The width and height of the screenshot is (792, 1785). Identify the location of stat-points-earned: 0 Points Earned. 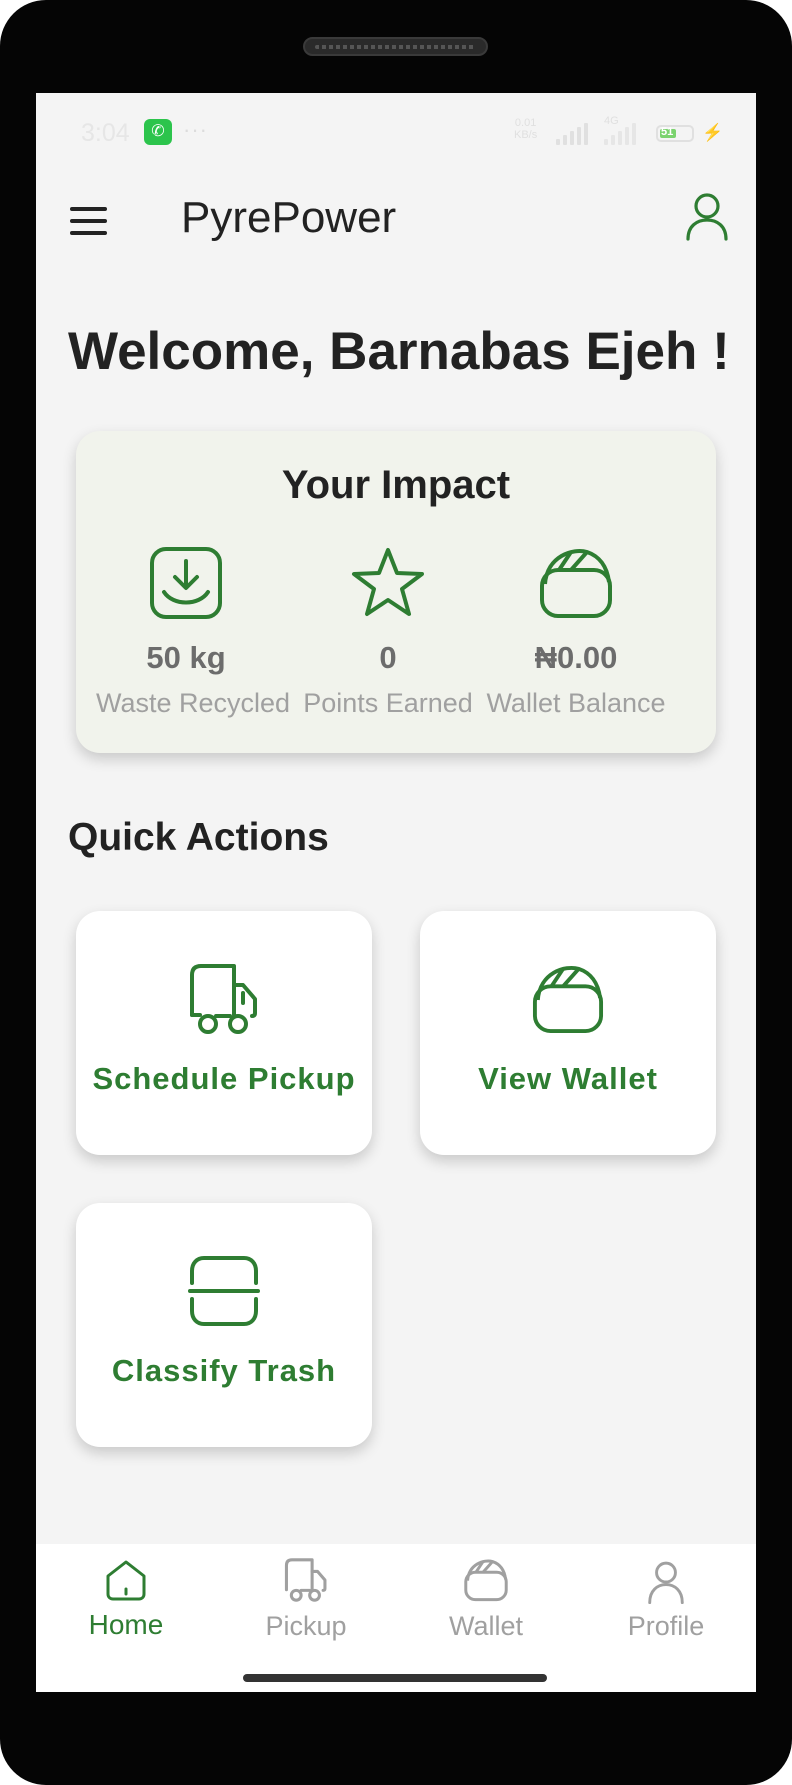
(388, 632).